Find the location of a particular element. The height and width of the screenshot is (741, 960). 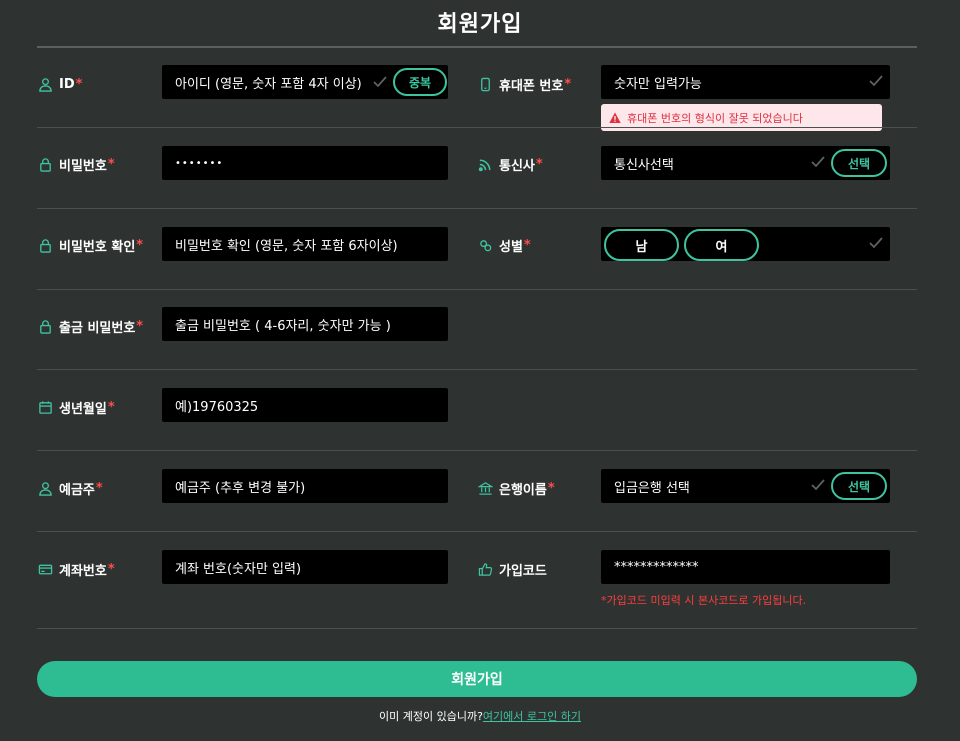

phone-field: 숫자만 입력가능 is located at coordinates (745, 82).